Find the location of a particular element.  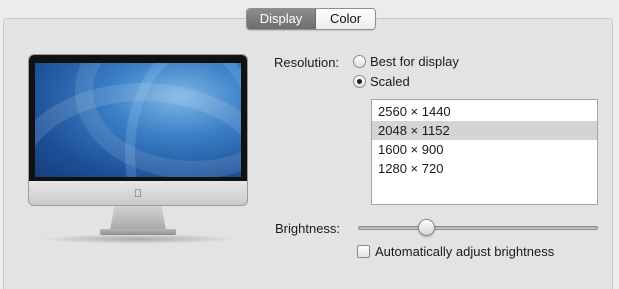

radio-button-selected is located at coordinates (359, 81).